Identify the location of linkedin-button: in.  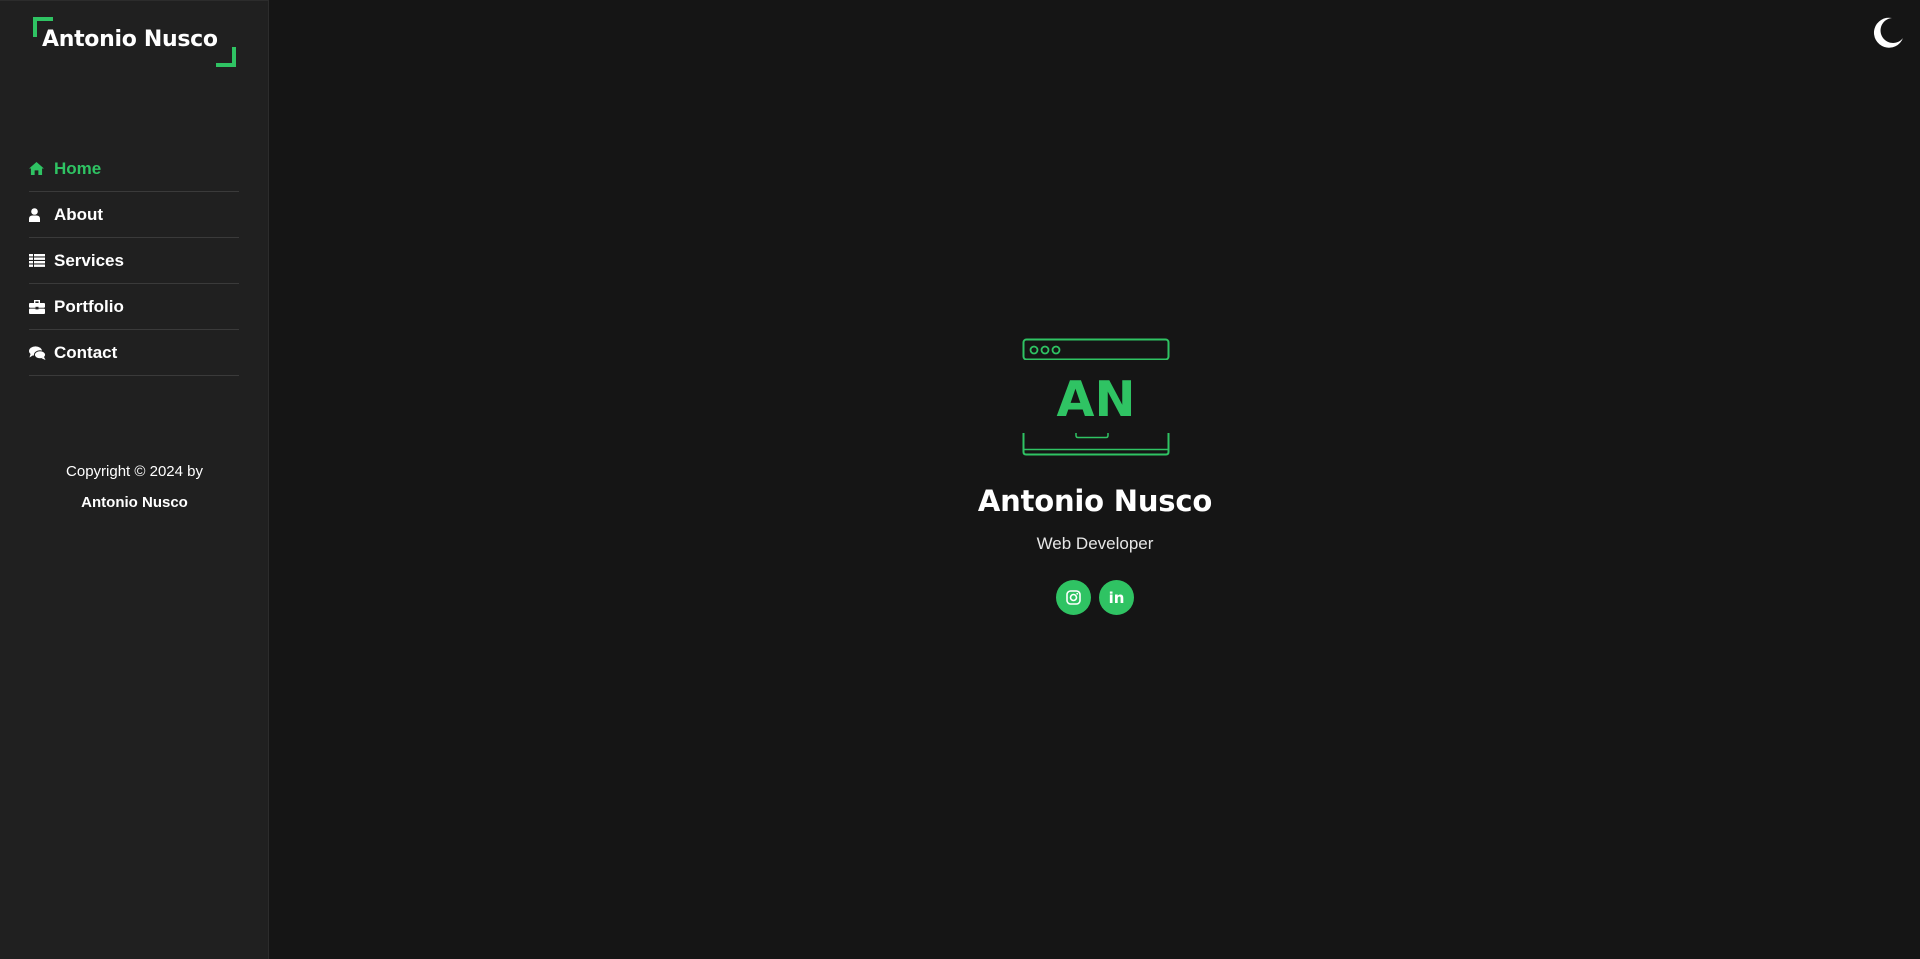
(1116, 597).